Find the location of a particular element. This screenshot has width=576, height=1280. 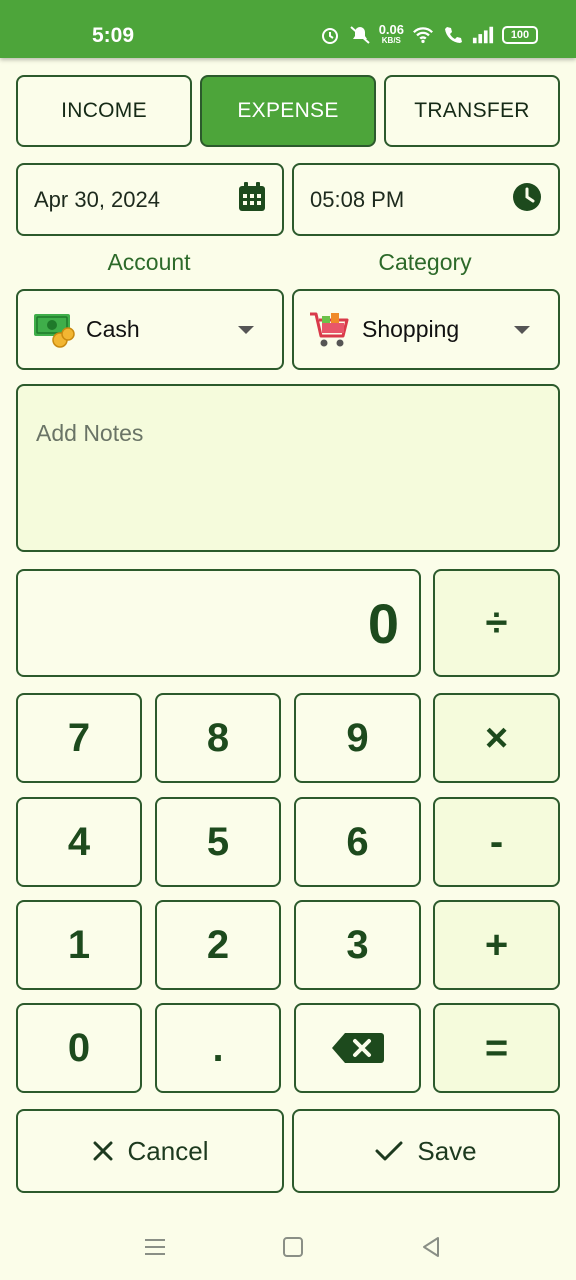

plus-key: + is located at coordinates (496, 945).